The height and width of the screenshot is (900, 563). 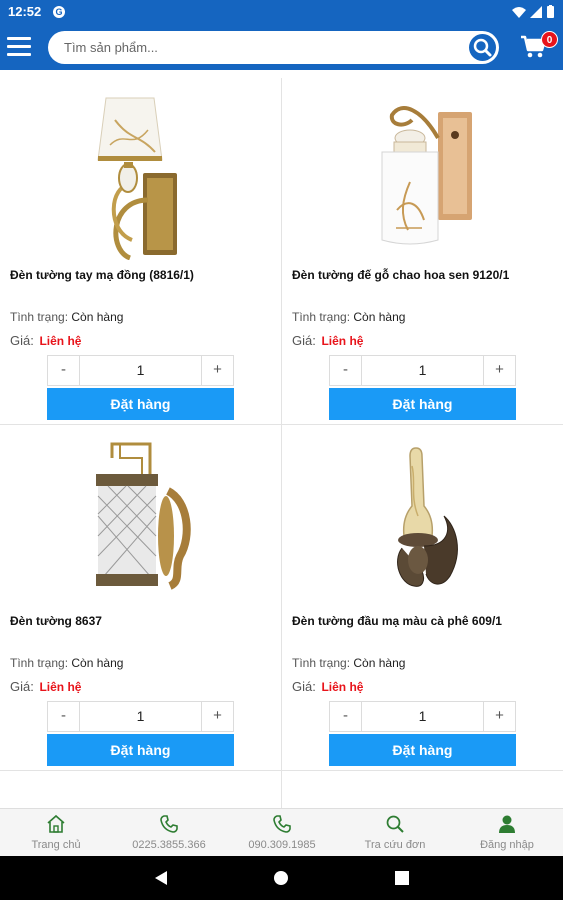 I want to click on product-name: Đèn tường tay mạ đồng (8816/1), so click(x=142, y=275).